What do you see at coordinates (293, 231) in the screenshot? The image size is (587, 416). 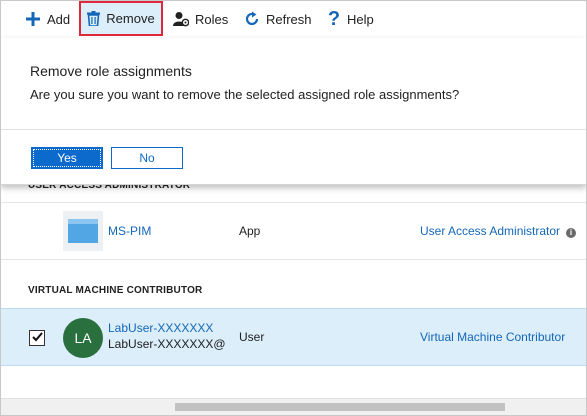 I see `table-row: MS-PIM App User Access Administrator i` at bounding box center [293, 231].